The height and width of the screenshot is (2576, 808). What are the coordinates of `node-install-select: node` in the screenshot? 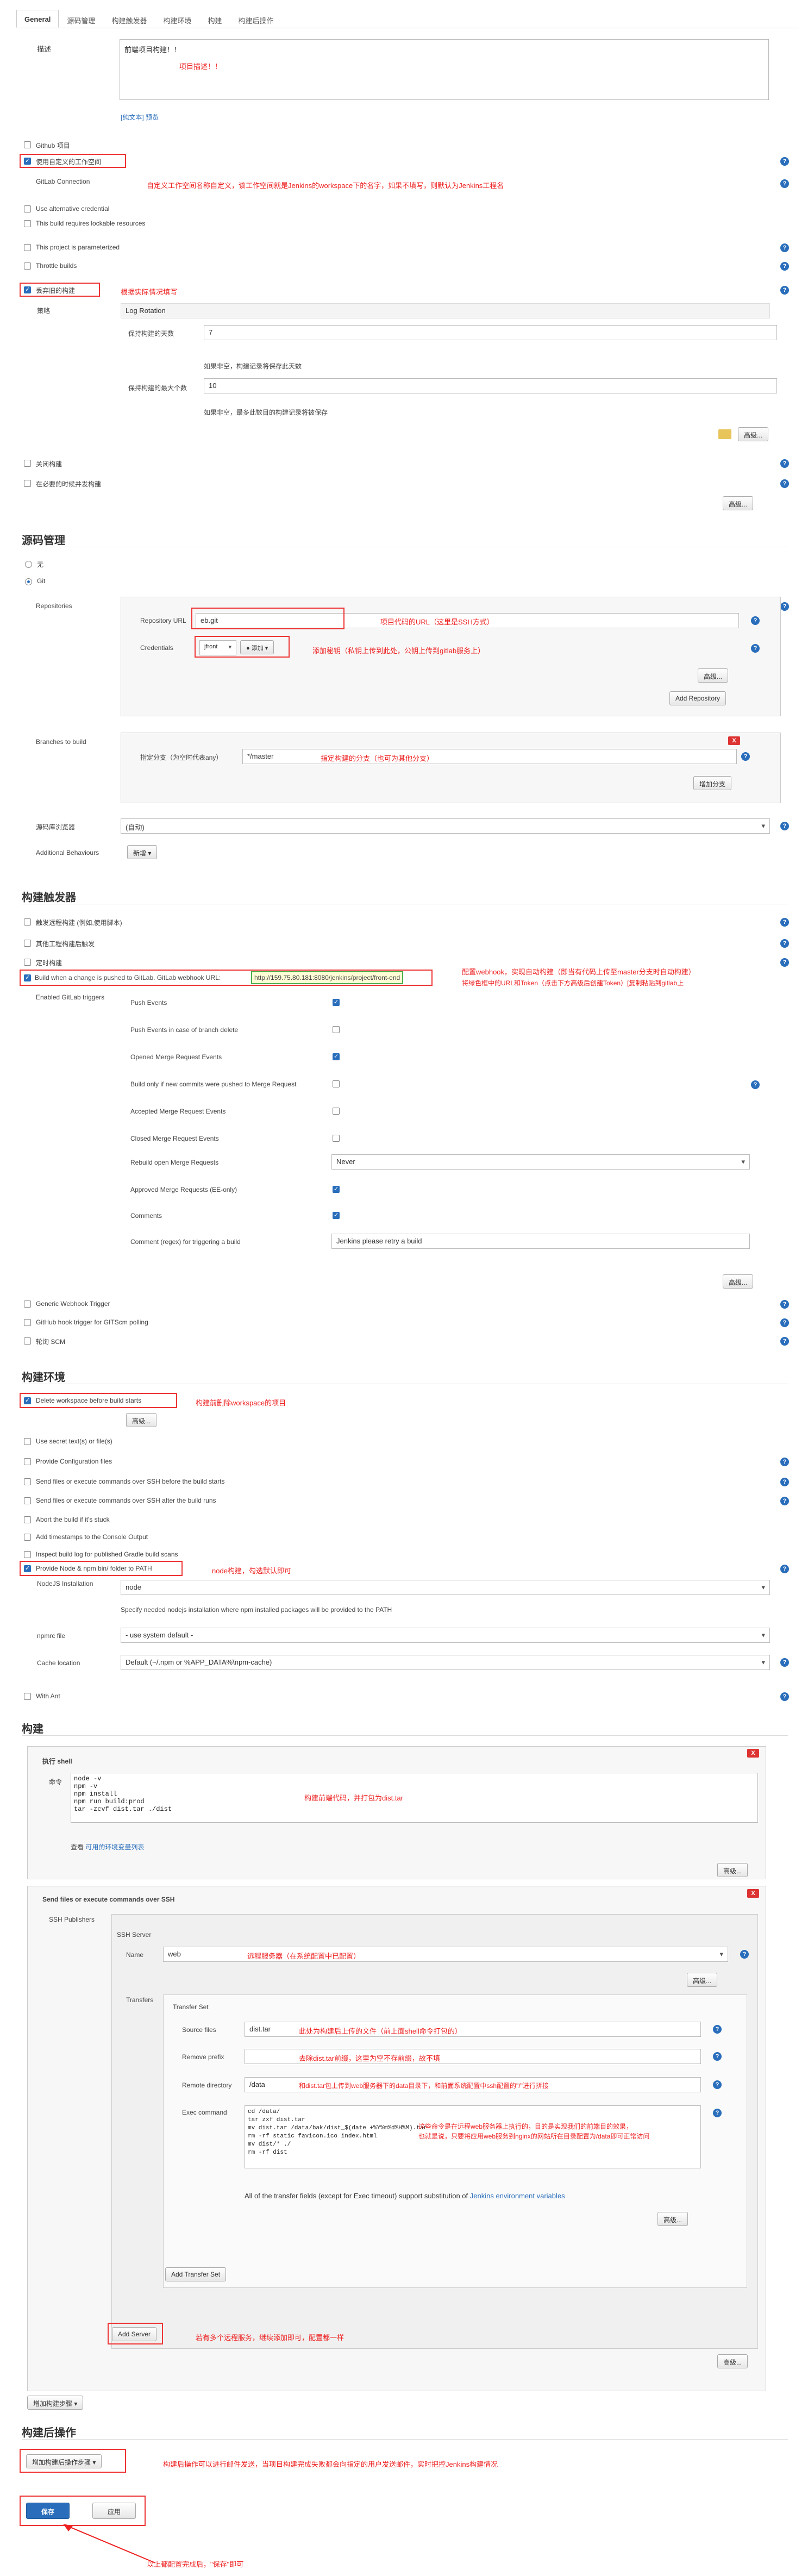 It's located at (446, 1587).